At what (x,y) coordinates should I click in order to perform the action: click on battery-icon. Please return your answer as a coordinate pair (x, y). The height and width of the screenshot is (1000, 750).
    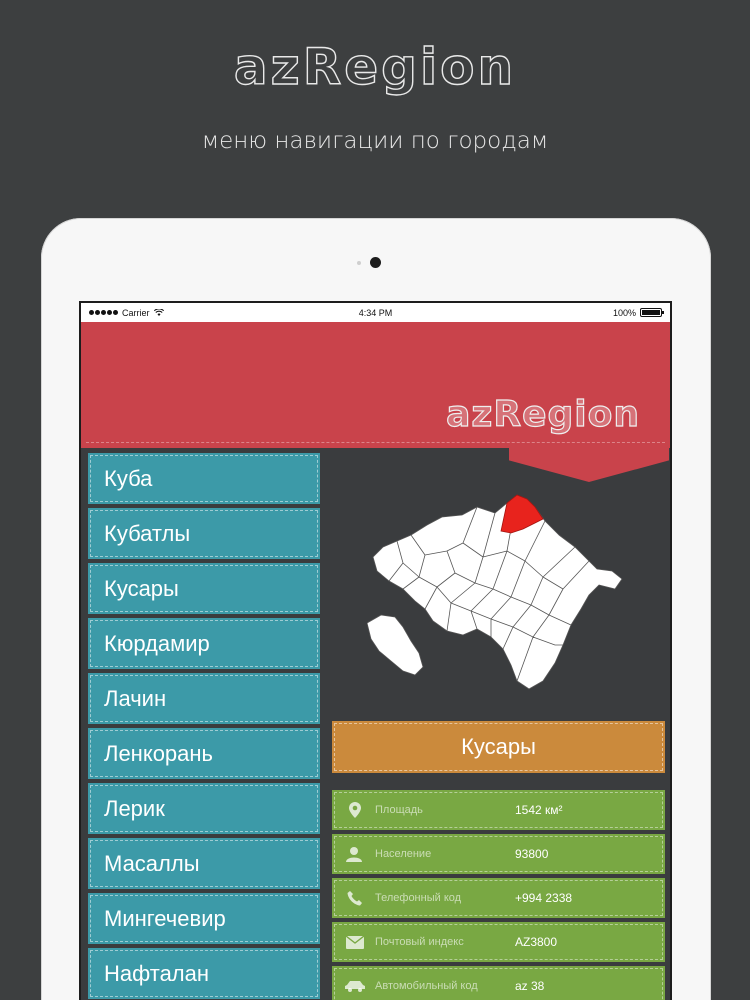
    Looking at the image, I should click on (651, 312).